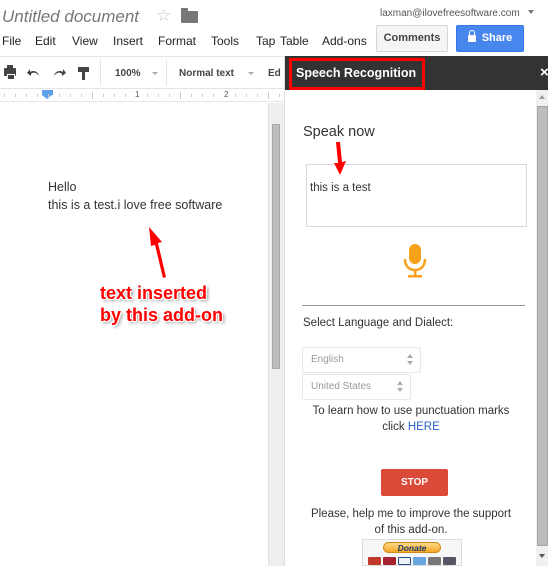 This screenshot has height=566, width=548. I want to click on style-select: Normal text, so click(206, 73).